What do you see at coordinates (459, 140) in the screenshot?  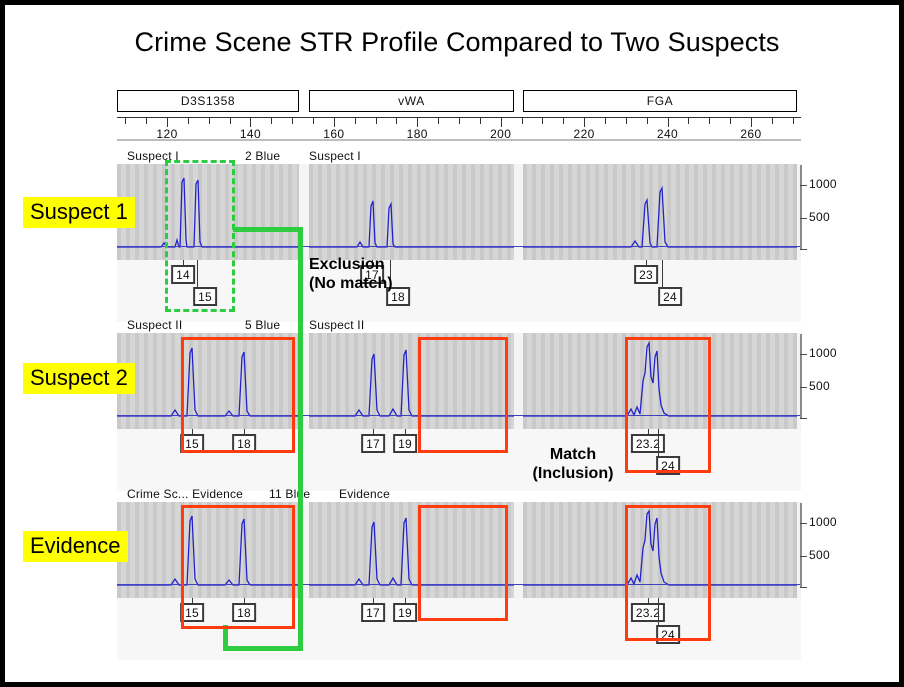 I see `ruler-underline` at bounding box center [459, 140].